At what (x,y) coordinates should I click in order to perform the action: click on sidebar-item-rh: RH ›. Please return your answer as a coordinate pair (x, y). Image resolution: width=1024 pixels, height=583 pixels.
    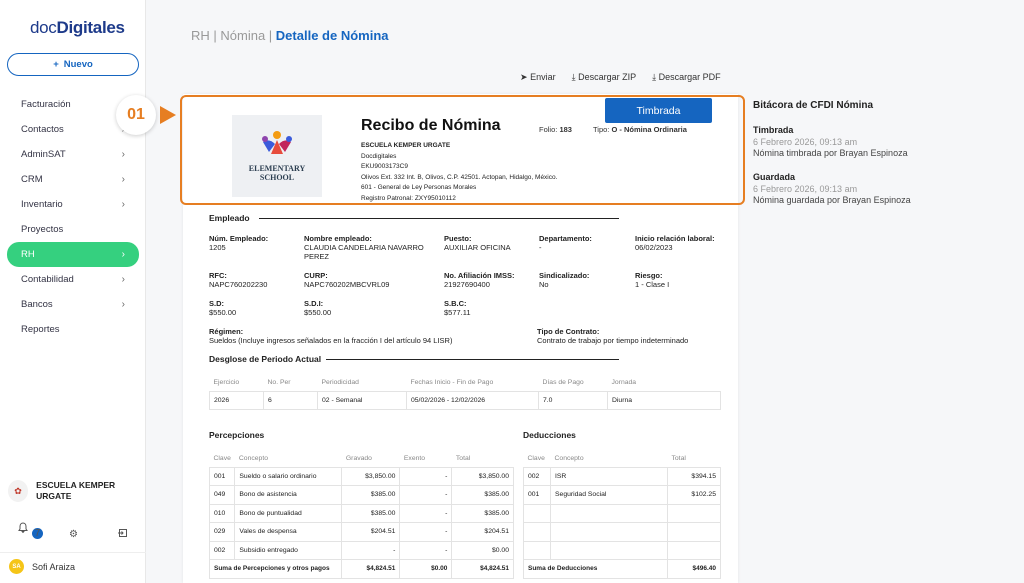
    Looking at the image, I should click on (73, 254).